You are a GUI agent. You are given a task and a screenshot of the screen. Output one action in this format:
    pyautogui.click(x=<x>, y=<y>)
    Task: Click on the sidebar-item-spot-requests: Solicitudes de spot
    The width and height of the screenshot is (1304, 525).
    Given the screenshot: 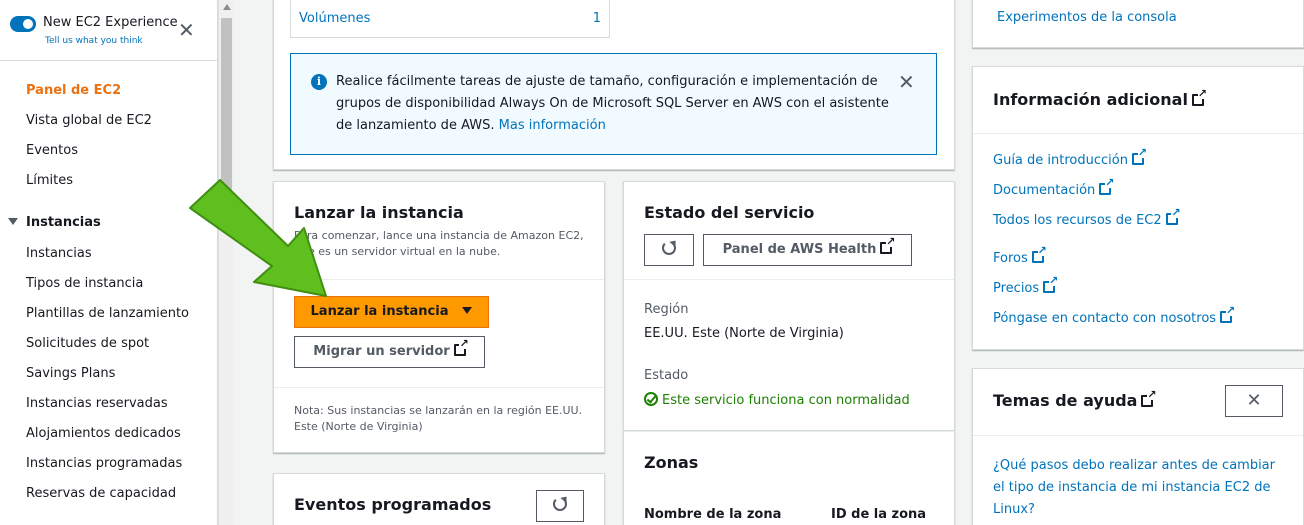 What is the action you would take?
    pyautogui.click(x=87, y=343)
    